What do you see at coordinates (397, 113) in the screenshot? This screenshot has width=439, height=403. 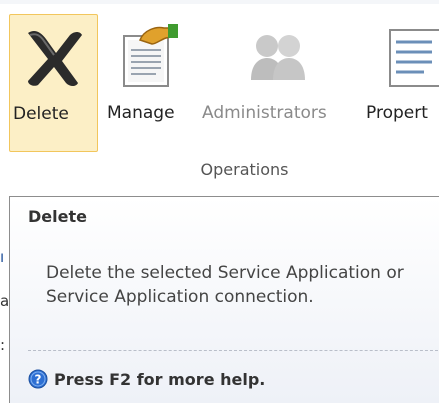 I see `properties-label: Propert` at bounding box center [397, 113].